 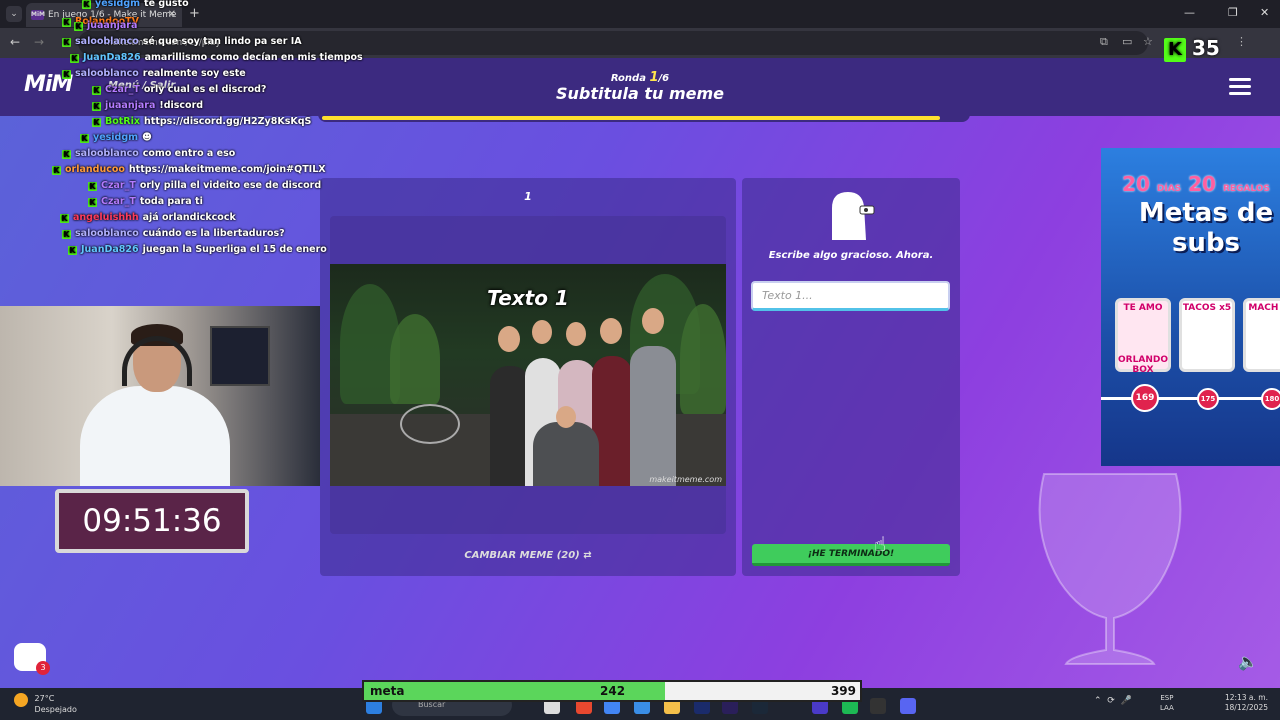 I want to click on done-button: ¡HE TERMINADO!, so click(x=851, y=555).